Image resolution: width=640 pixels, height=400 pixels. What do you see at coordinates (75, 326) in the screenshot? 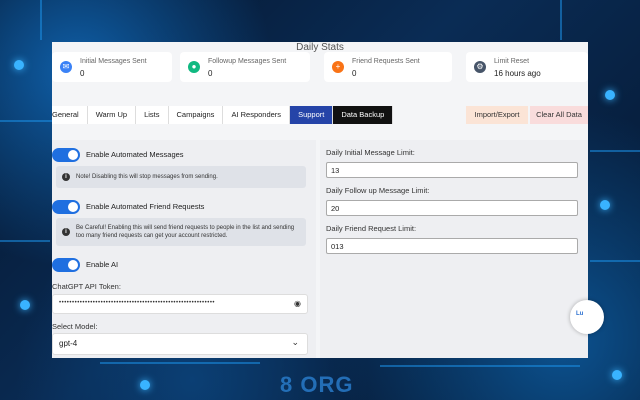
I see `select-model-label: Select Model:` at bounding box center [75, 326].